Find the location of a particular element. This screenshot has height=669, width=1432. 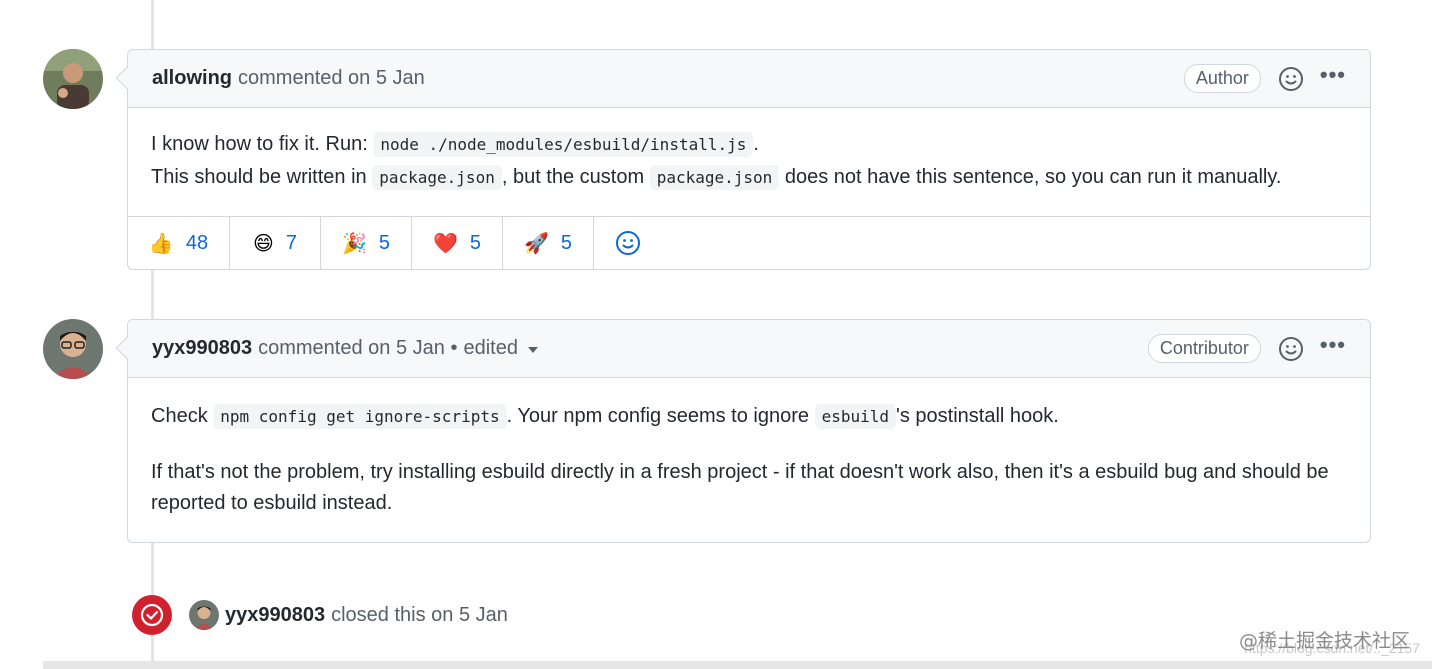

reaction-heart: ❤️ 5 is located at coordinates (457, 243).